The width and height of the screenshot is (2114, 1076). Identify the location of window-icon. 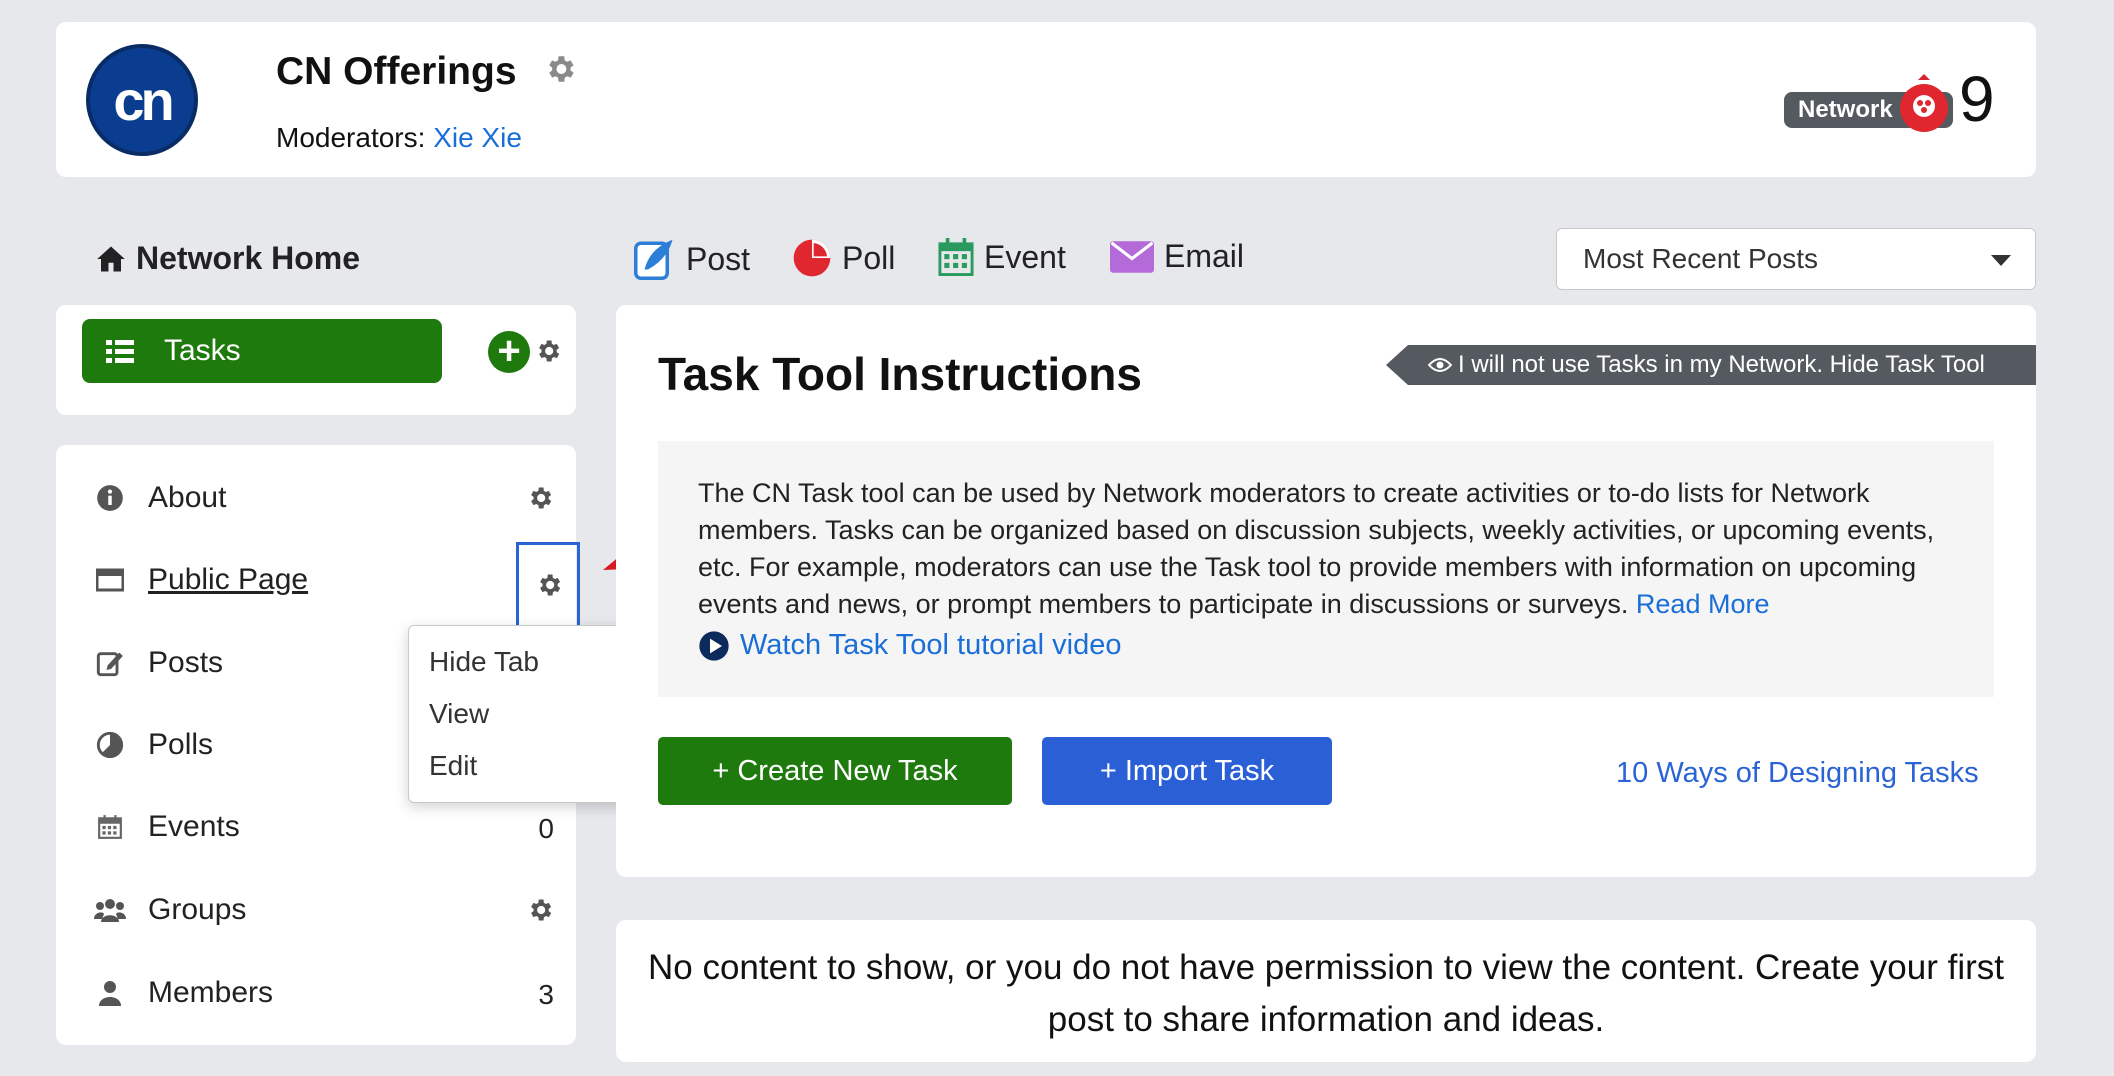
(110, 580).